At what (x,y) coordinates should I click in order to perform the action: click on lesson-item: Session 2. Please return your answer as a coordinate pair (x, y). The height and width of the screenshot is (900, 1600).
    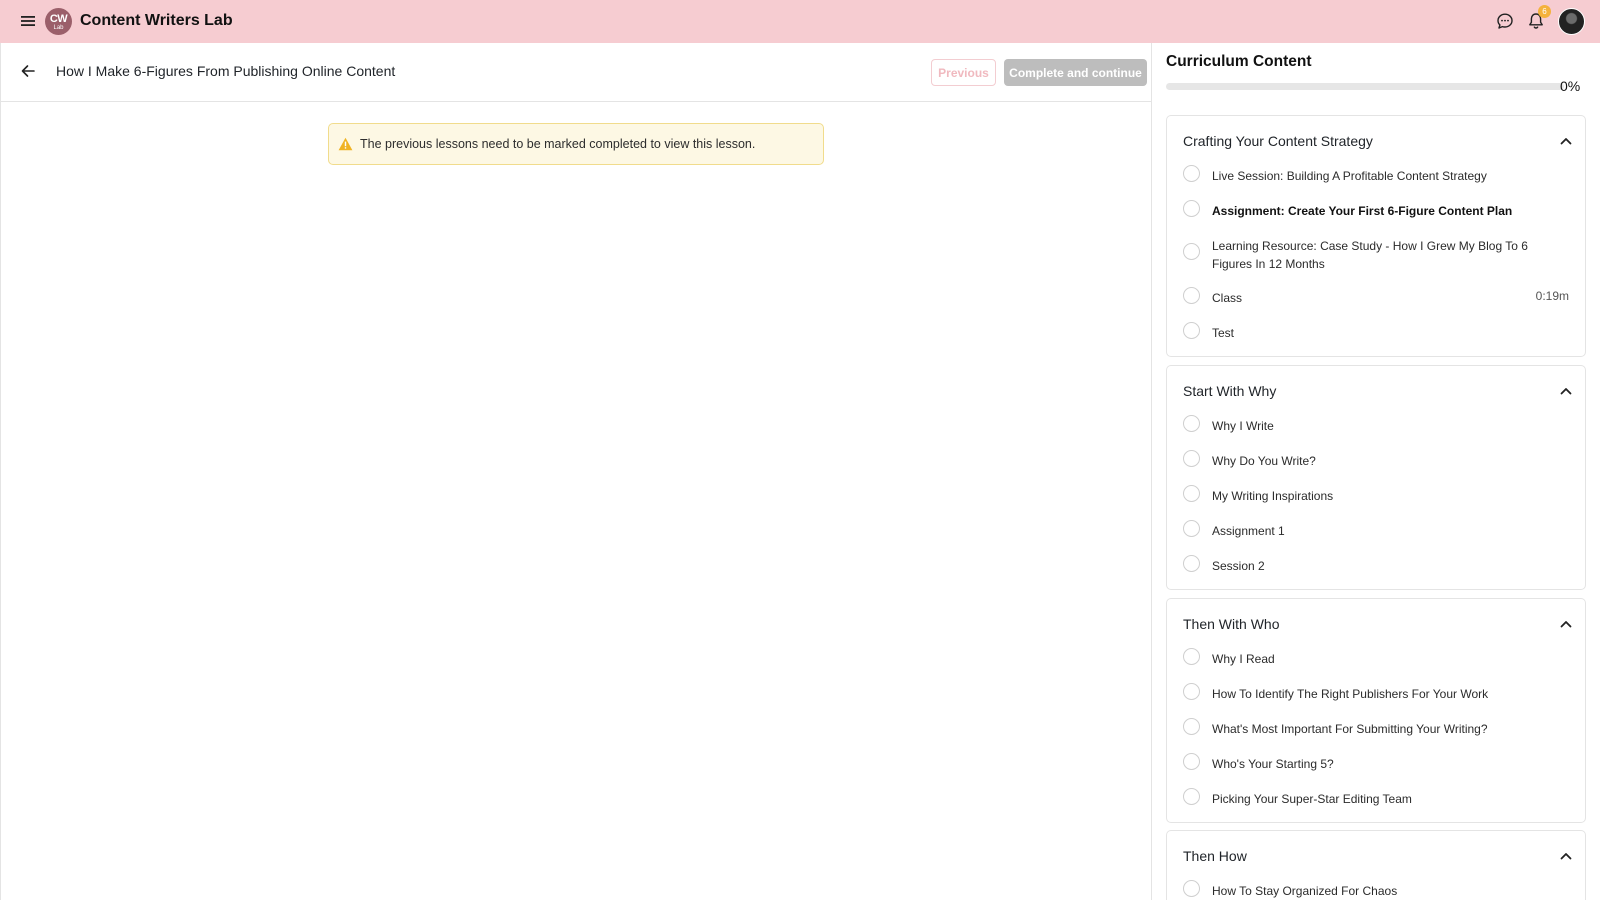
    Looking at the image, I should click on (1376, 570).